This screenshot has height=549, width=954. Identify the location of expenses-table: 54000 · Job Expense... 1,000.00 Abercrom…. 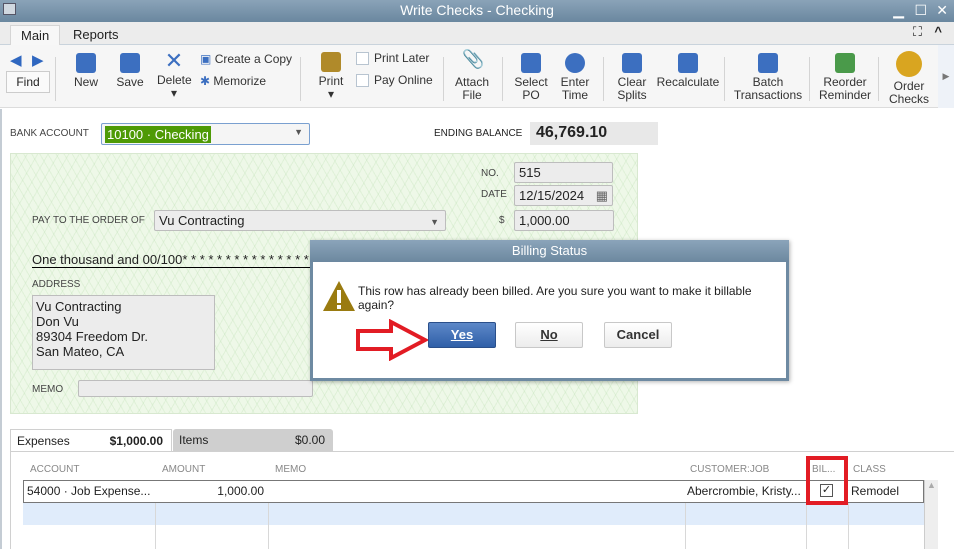
(473, 514).